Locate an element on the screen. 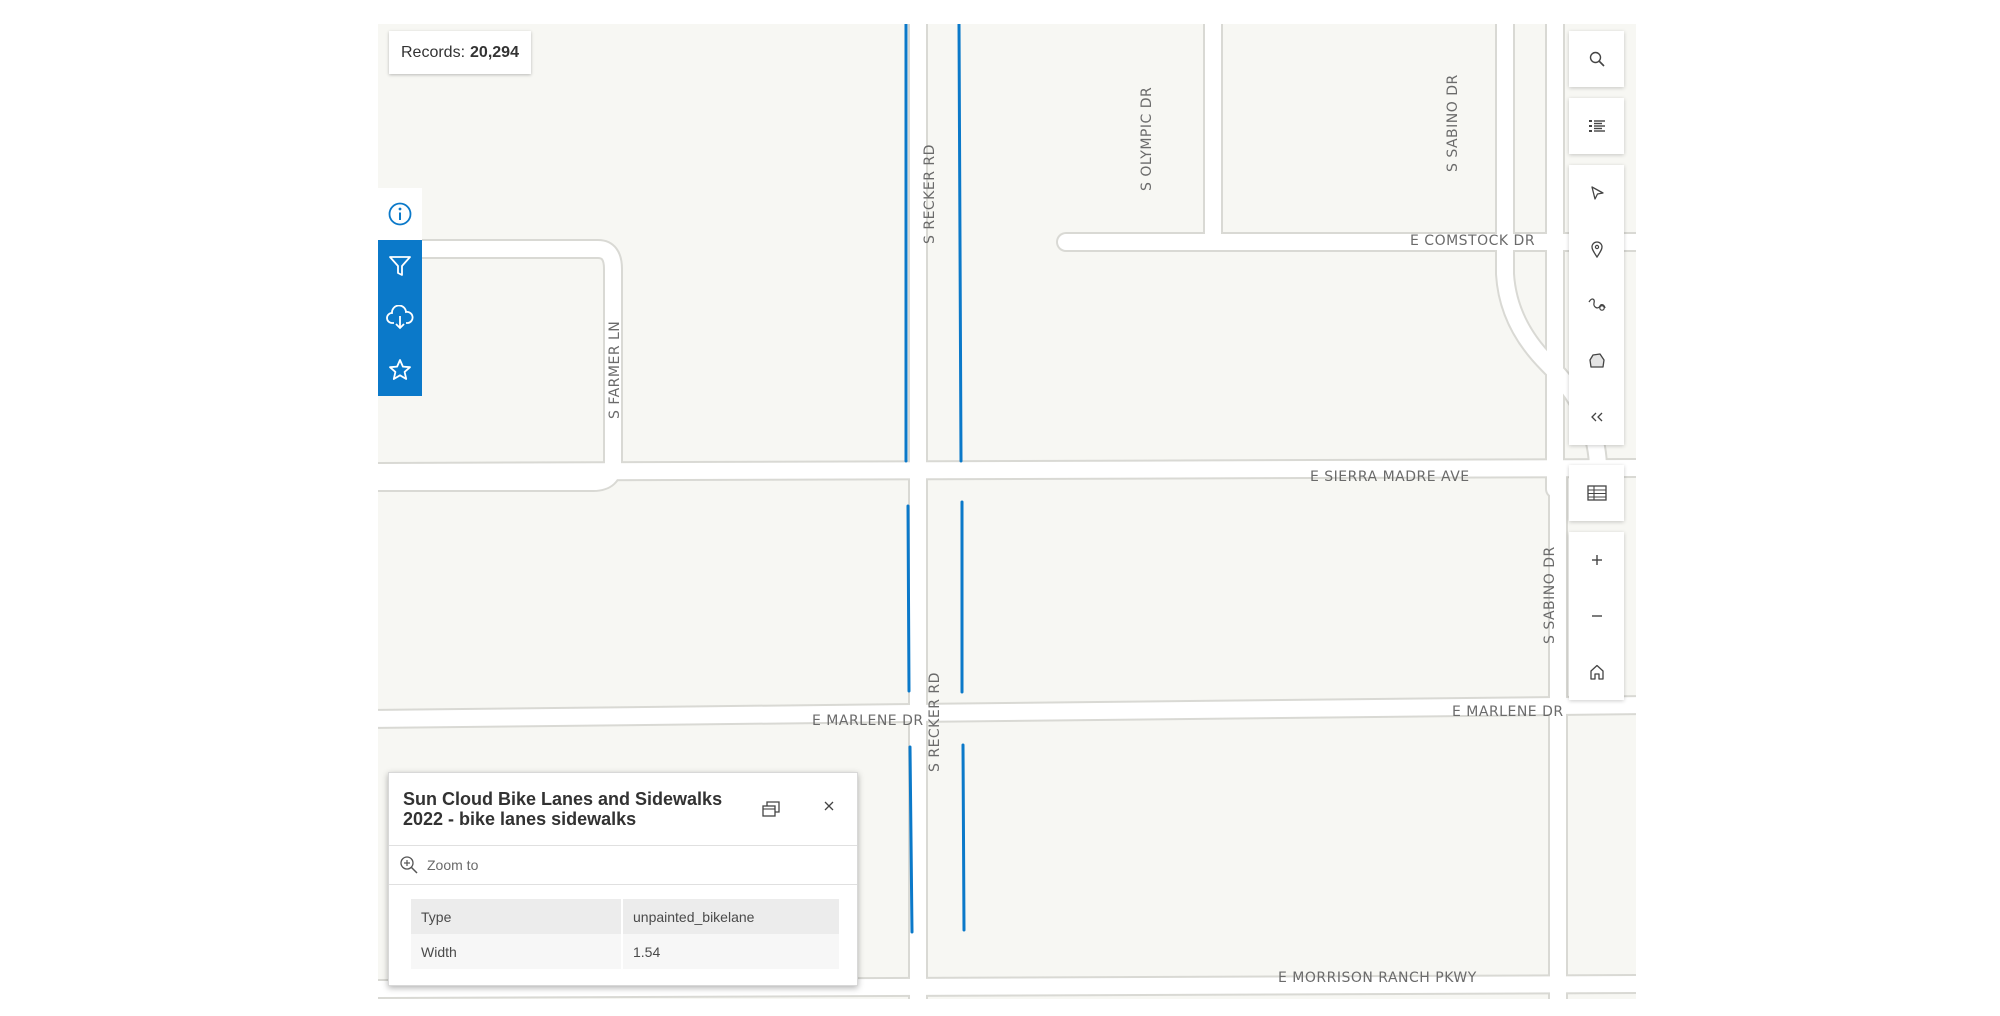  legend-tool-group is located at coordinates (1596, 126).